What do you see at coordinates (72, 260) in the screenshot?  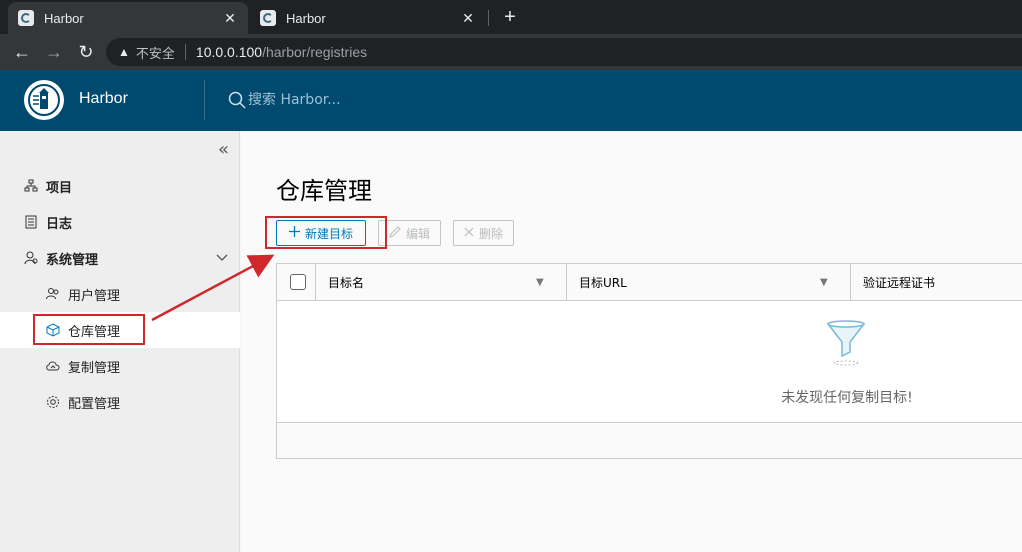 I see `sidebar-item-label: 系统管理` at bounding box center [72, 260].